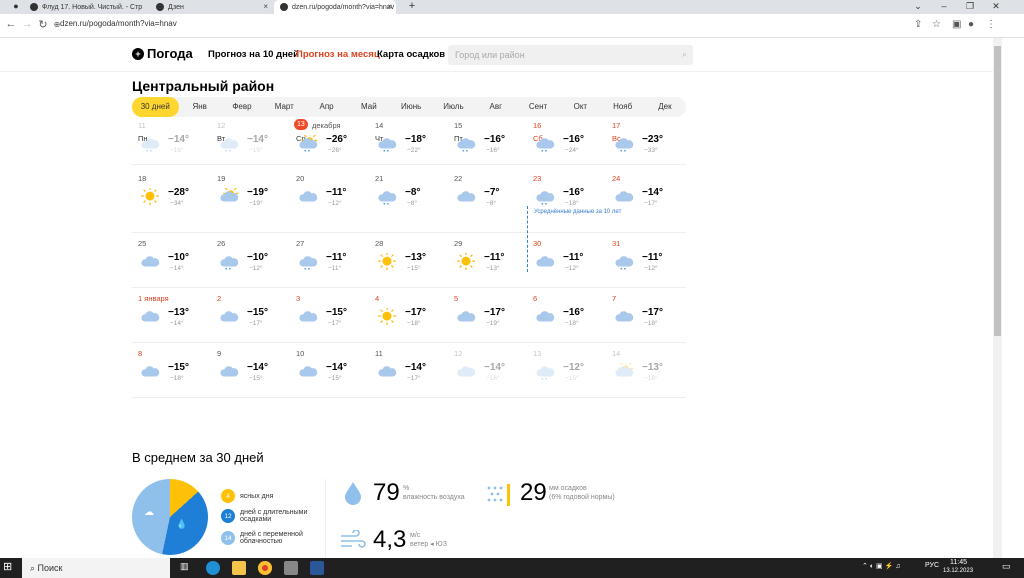 This screenshot has width=1024, height=578. I want to click on month-tab: Май, so click(369, 107).